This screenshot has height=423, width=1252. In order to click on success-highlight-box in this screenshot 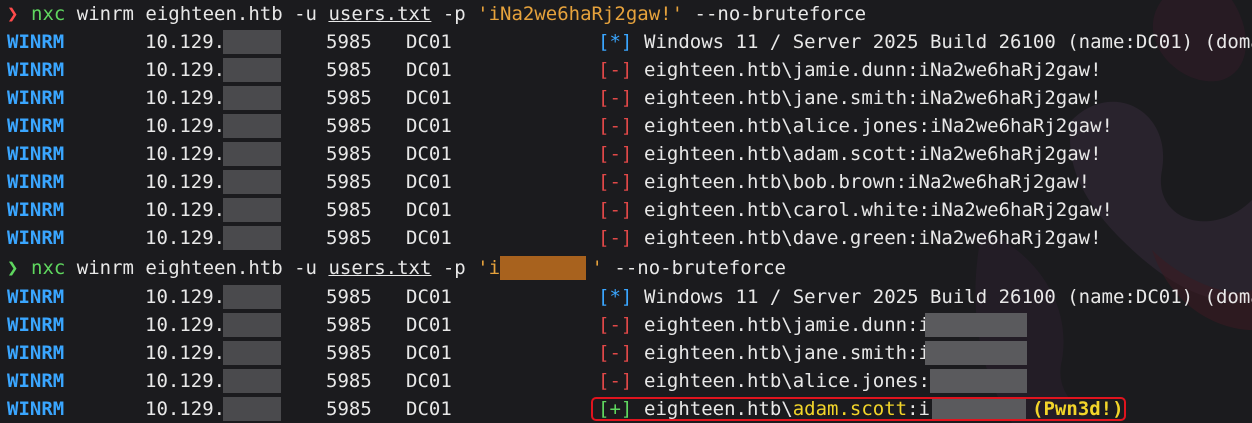, I will do `click(858, 409)`.